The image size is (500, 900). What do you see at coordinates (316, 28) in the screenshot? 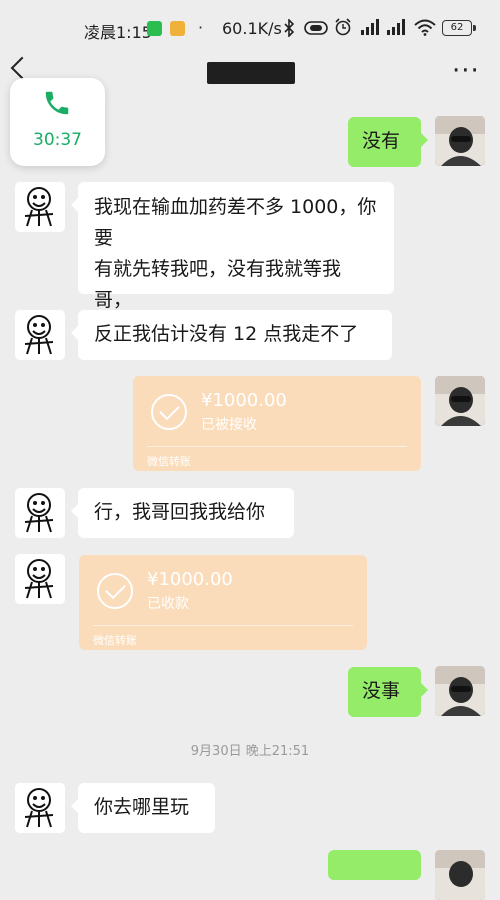
I see `toggle-icon` at bounding box center [316, 28].